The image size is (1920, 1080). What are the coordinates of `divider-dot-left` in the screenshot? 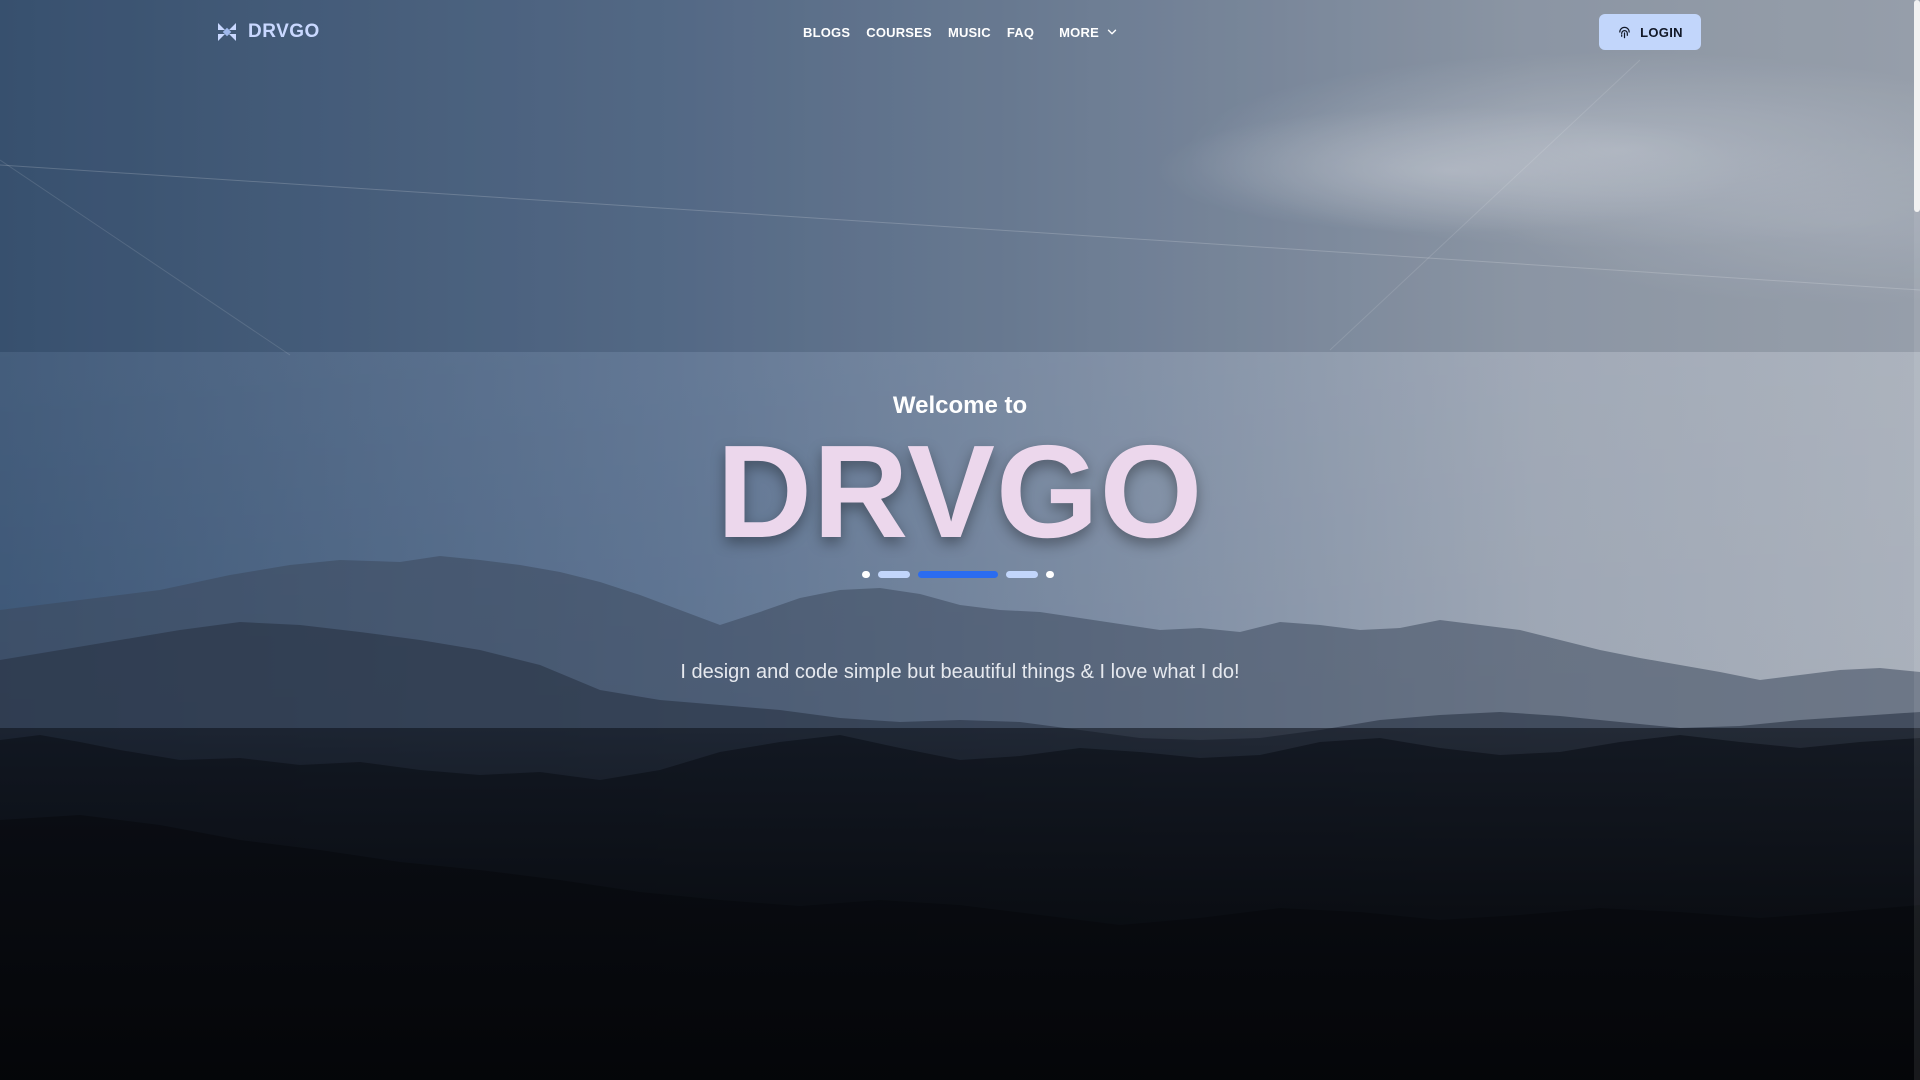 It's located at (866, 574).